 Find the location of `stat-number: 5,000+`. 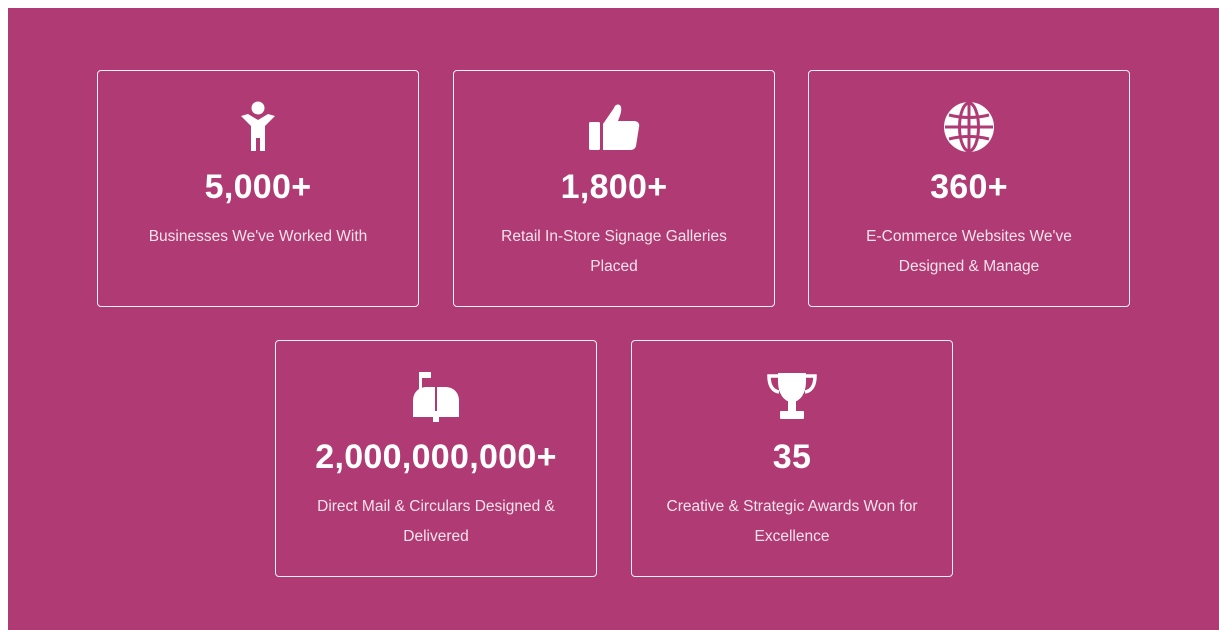

stat-number: 5,000+ is located at coordinates (258, 187).